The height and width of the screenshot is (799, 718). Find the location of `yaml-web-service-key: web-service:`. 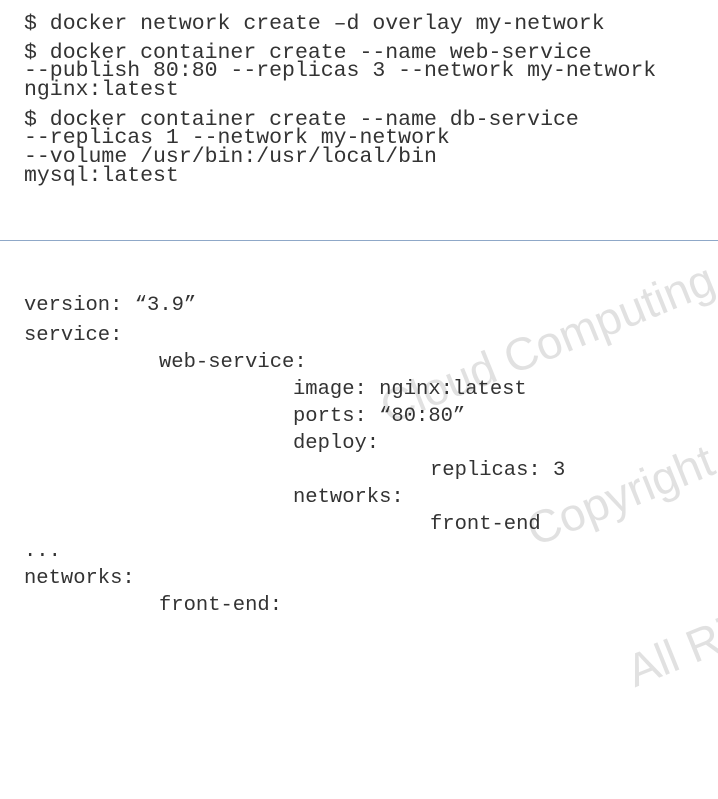

yaml-web-service-key: web-service: is located at coordinates (233, 362).